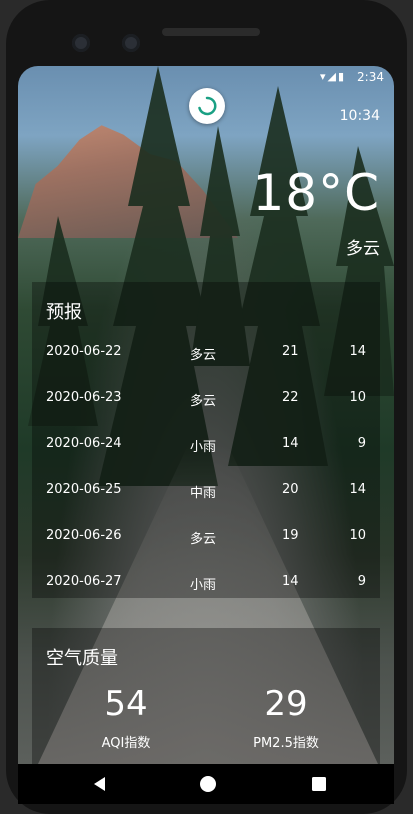  I want to click on back-icon, so click(100, 784).